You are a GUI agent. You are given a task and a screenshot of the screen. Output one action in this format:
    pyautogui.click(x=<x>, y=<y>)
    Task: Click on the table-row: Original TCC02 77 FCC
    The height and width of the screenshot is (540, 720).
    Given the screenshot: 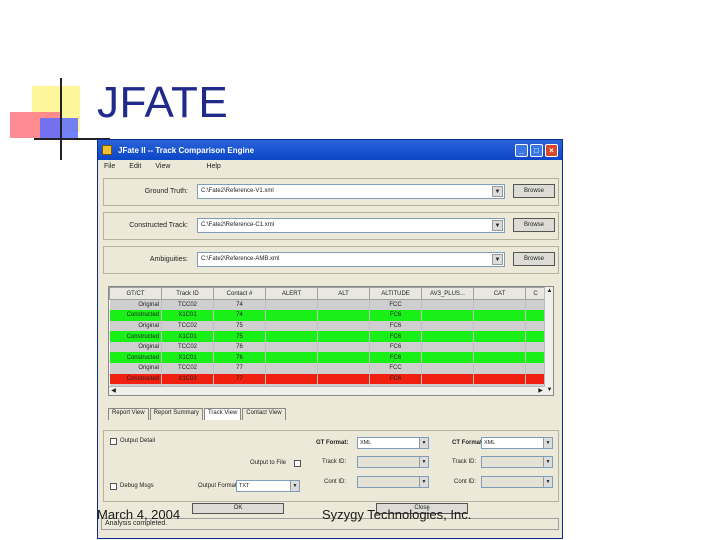 What is the action you would take?
    pyautogui.click(x=327, y=368)
    